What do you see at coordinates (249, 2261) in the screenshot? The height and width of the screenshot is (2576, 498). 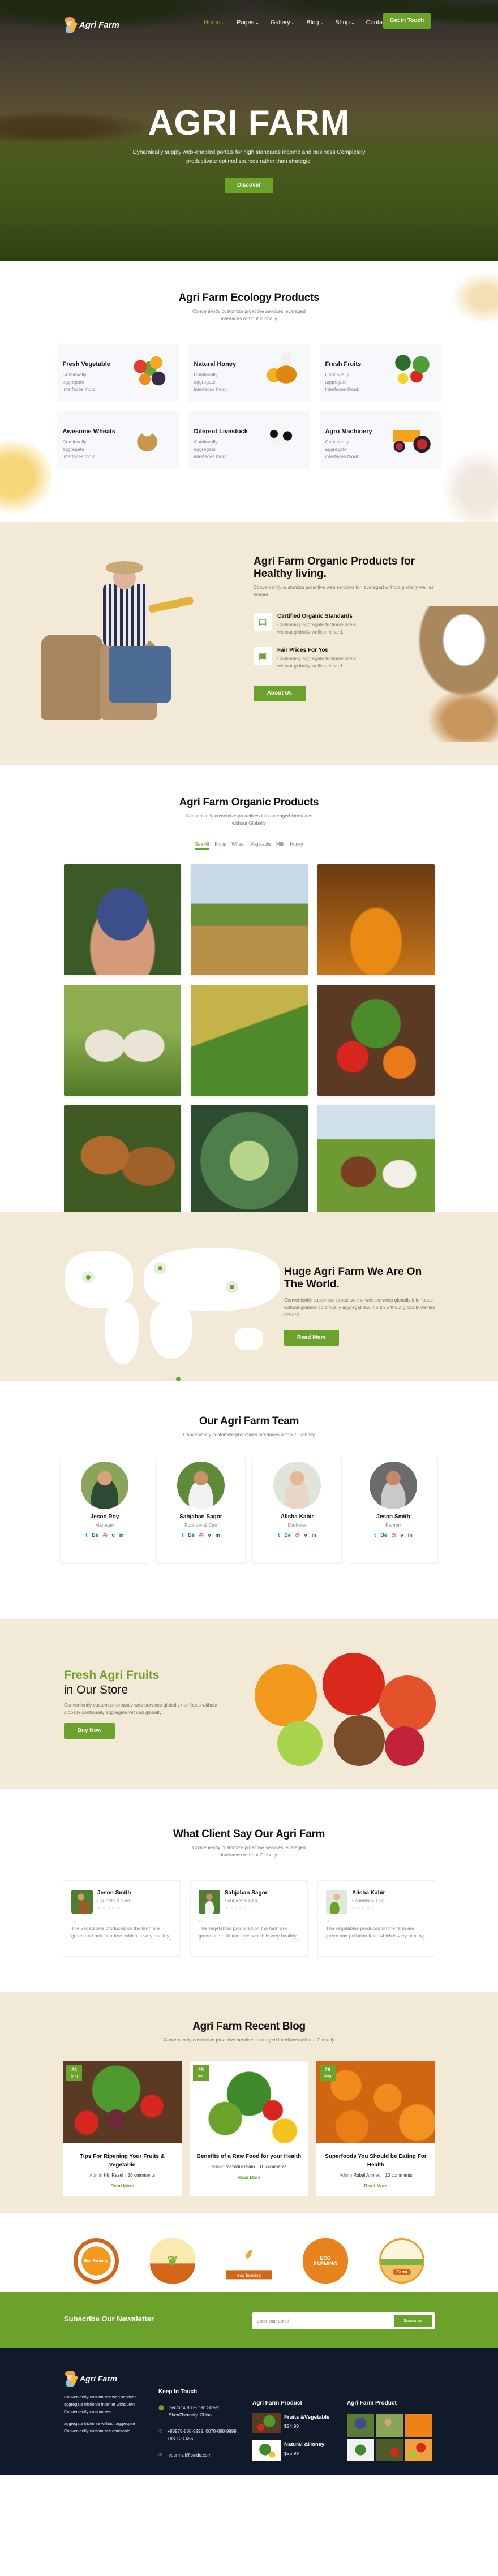 I see `wheat-badge: ⸙ eco farming` at bounding box center [249, 2261].